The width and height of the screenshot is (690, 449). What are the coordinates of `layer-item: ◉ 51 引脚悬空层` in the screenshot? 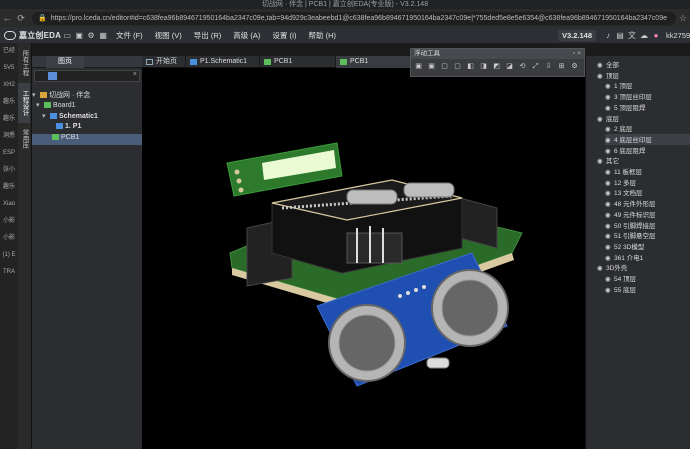 It's located at (647, 235).